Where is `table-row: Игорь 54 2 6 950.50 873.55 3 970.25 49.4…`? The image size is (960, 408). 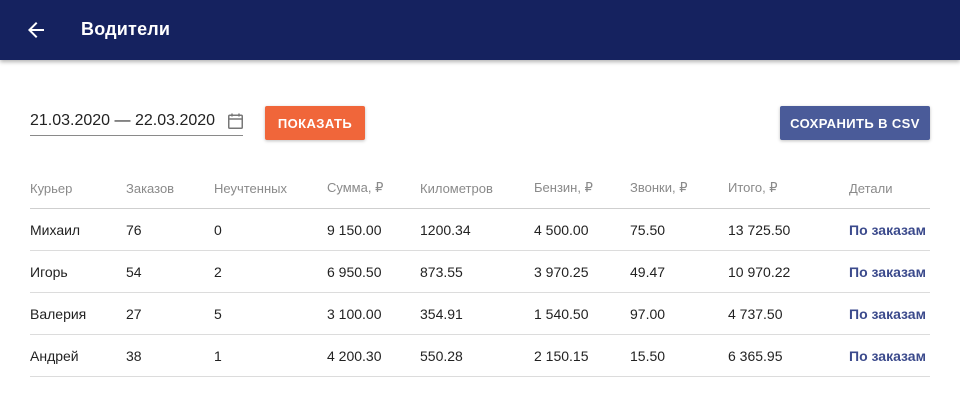 table-row: Игорь 54 2 6 950.50 873.55 3 970.25 49.4… is located at coordinates (480, 272).